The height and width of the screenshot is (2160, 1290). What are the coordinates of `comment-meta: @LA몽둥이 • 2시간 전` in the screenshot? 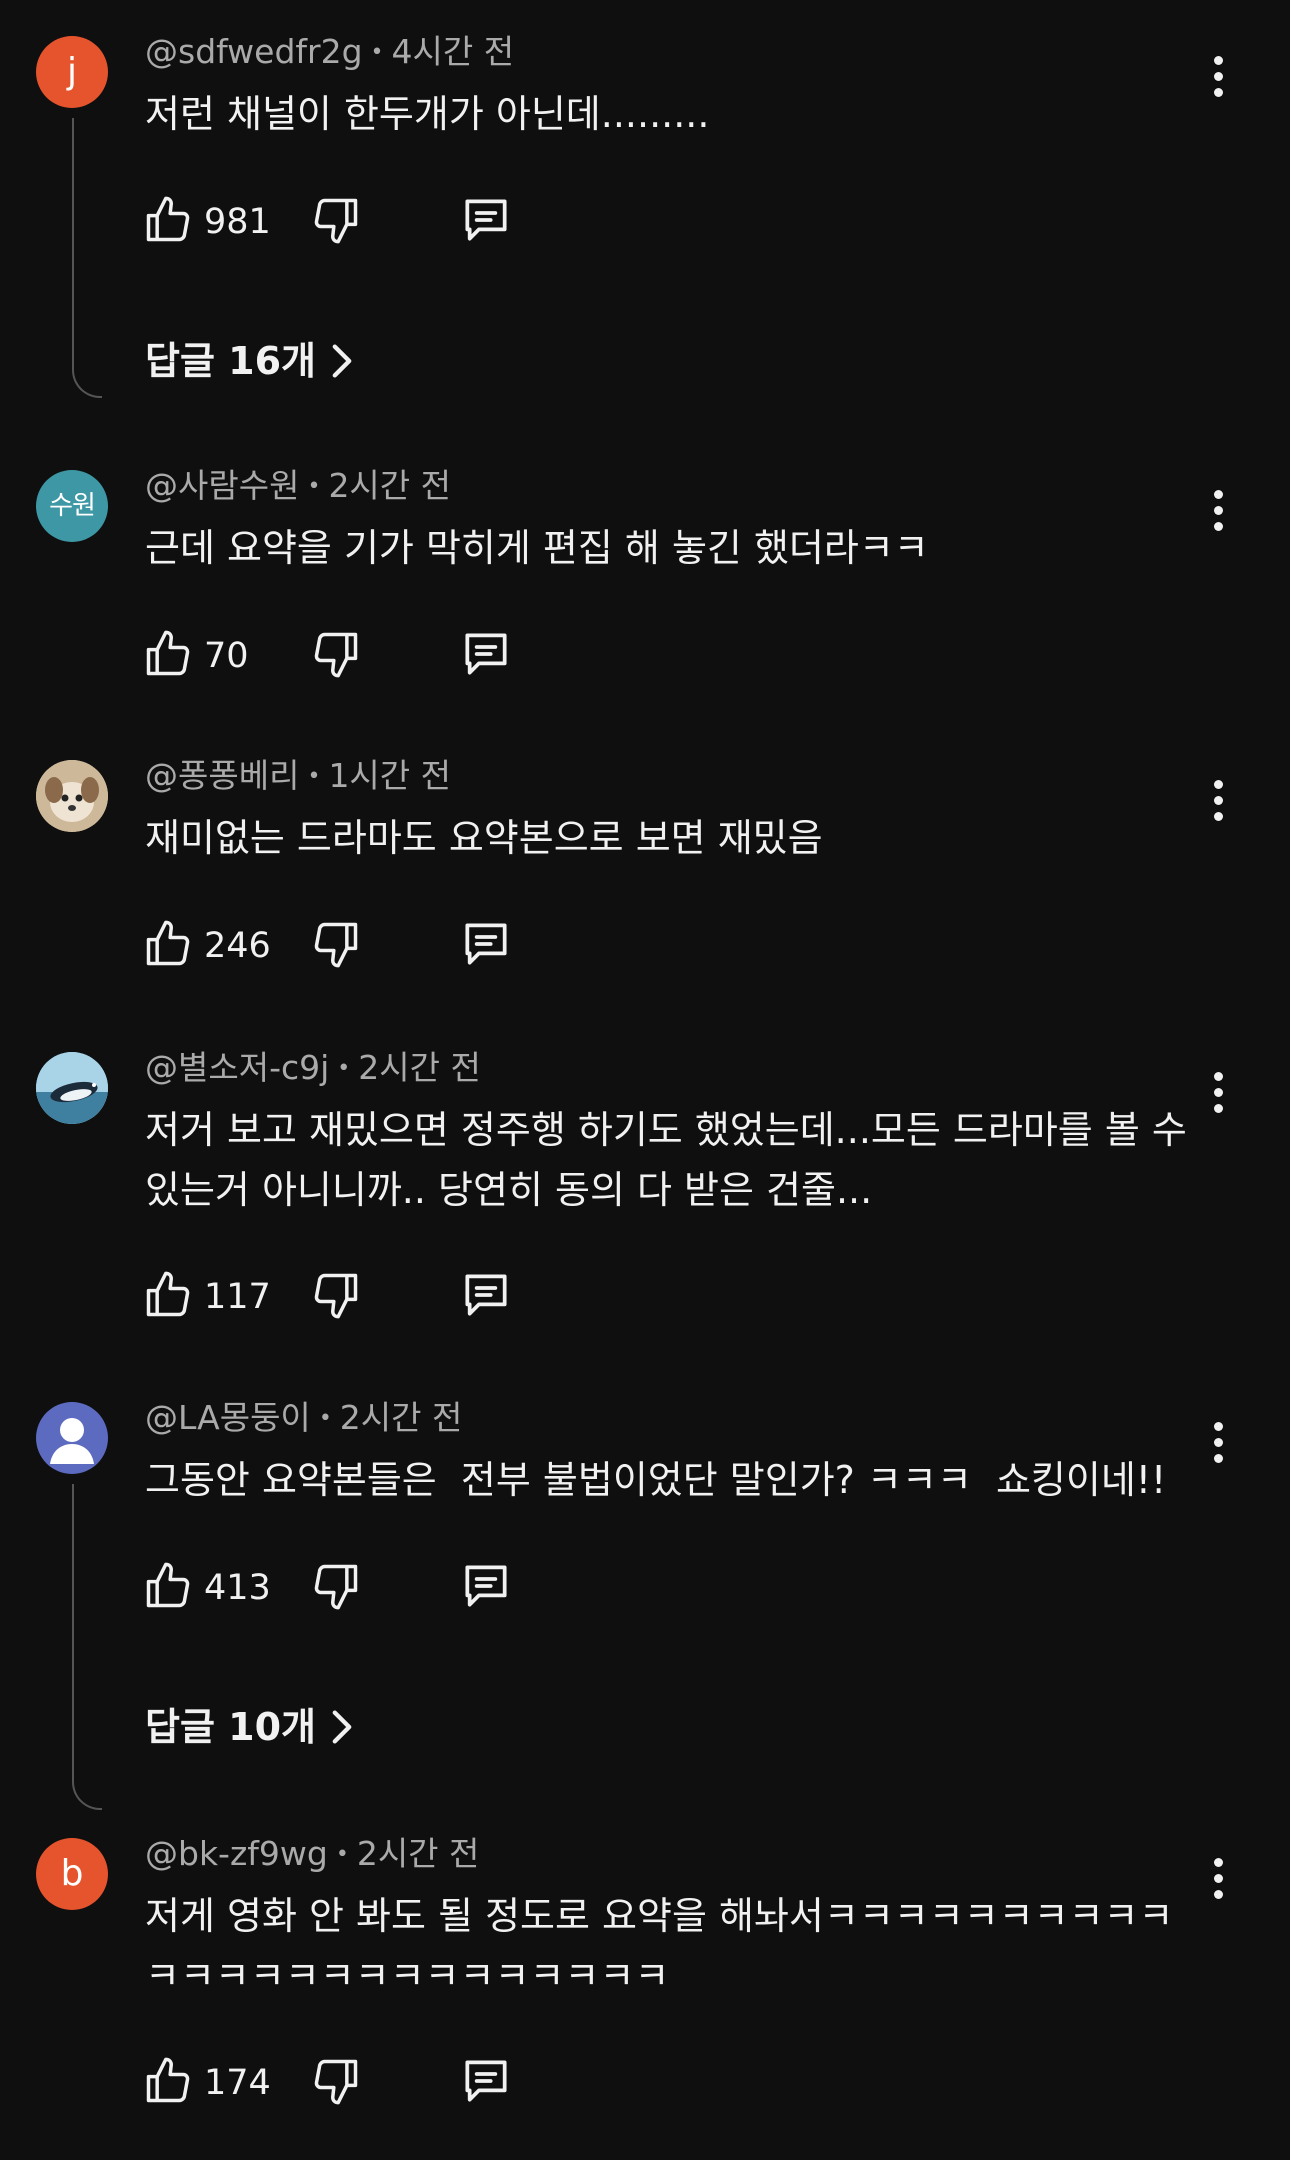 It's located at (304, 1417).